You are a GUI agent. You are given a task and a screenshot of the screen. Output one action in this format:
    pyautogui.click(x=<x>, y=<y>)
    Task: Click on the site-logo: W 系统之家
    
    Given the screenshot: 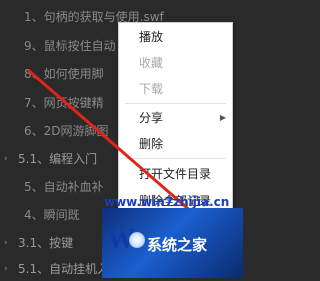 What is the action you would take?
    pyautogui.click(x=172, y=243)
    